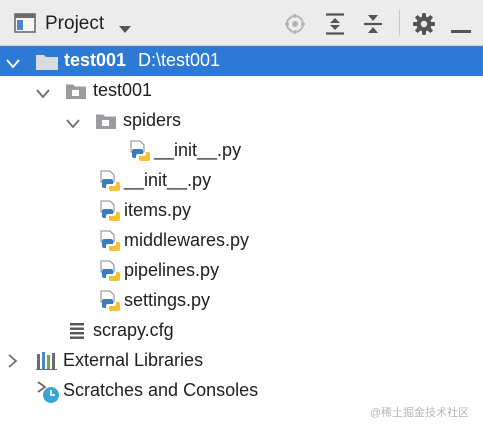 Image resolution: width=483 pixels, height=432 pixels. I want to click on collapse-all-icon, so click(373, 26).